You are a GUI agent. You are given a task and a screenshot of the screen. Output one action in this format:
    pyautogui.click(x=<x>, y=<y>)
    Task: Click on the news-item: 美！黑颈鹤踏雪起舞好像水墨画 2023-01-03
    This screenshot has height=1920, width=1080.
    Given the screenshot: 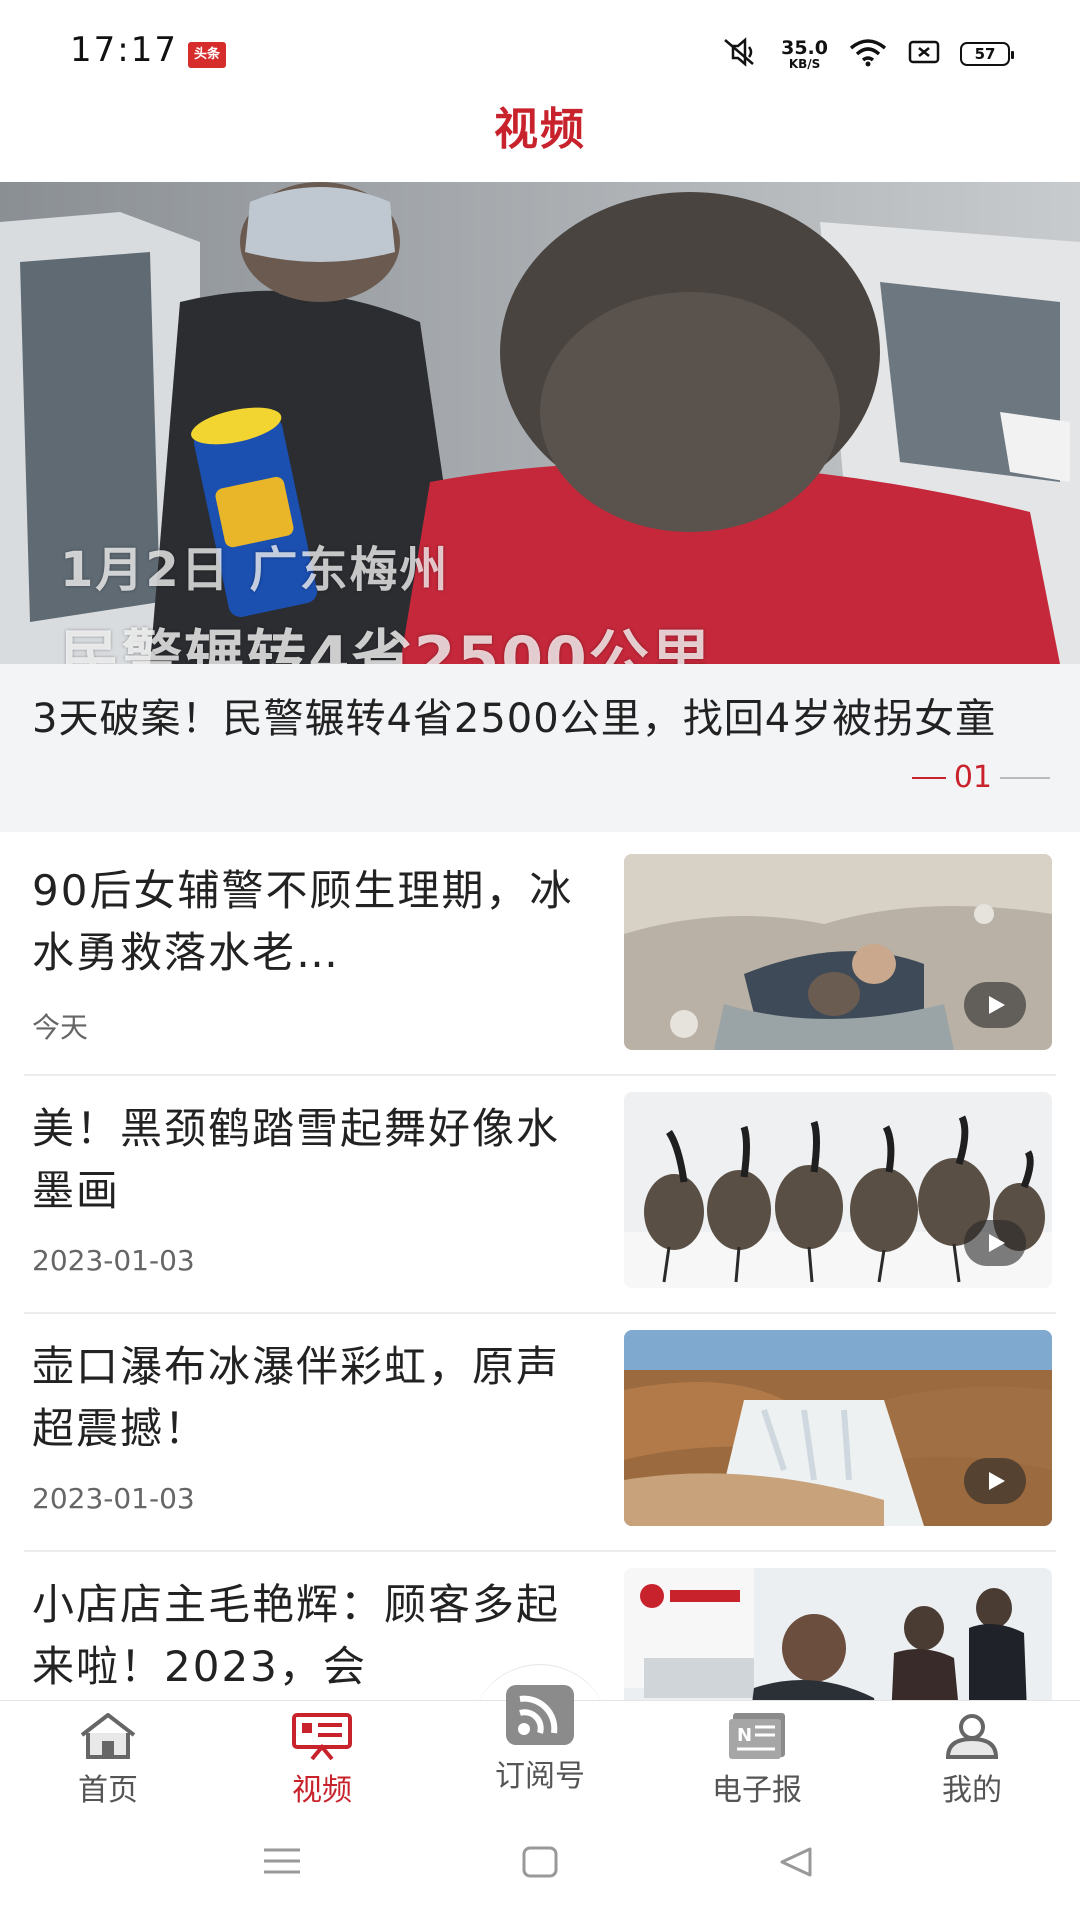 What is the action you would take?
    pyautogui.click(x=540, y=1195)
    